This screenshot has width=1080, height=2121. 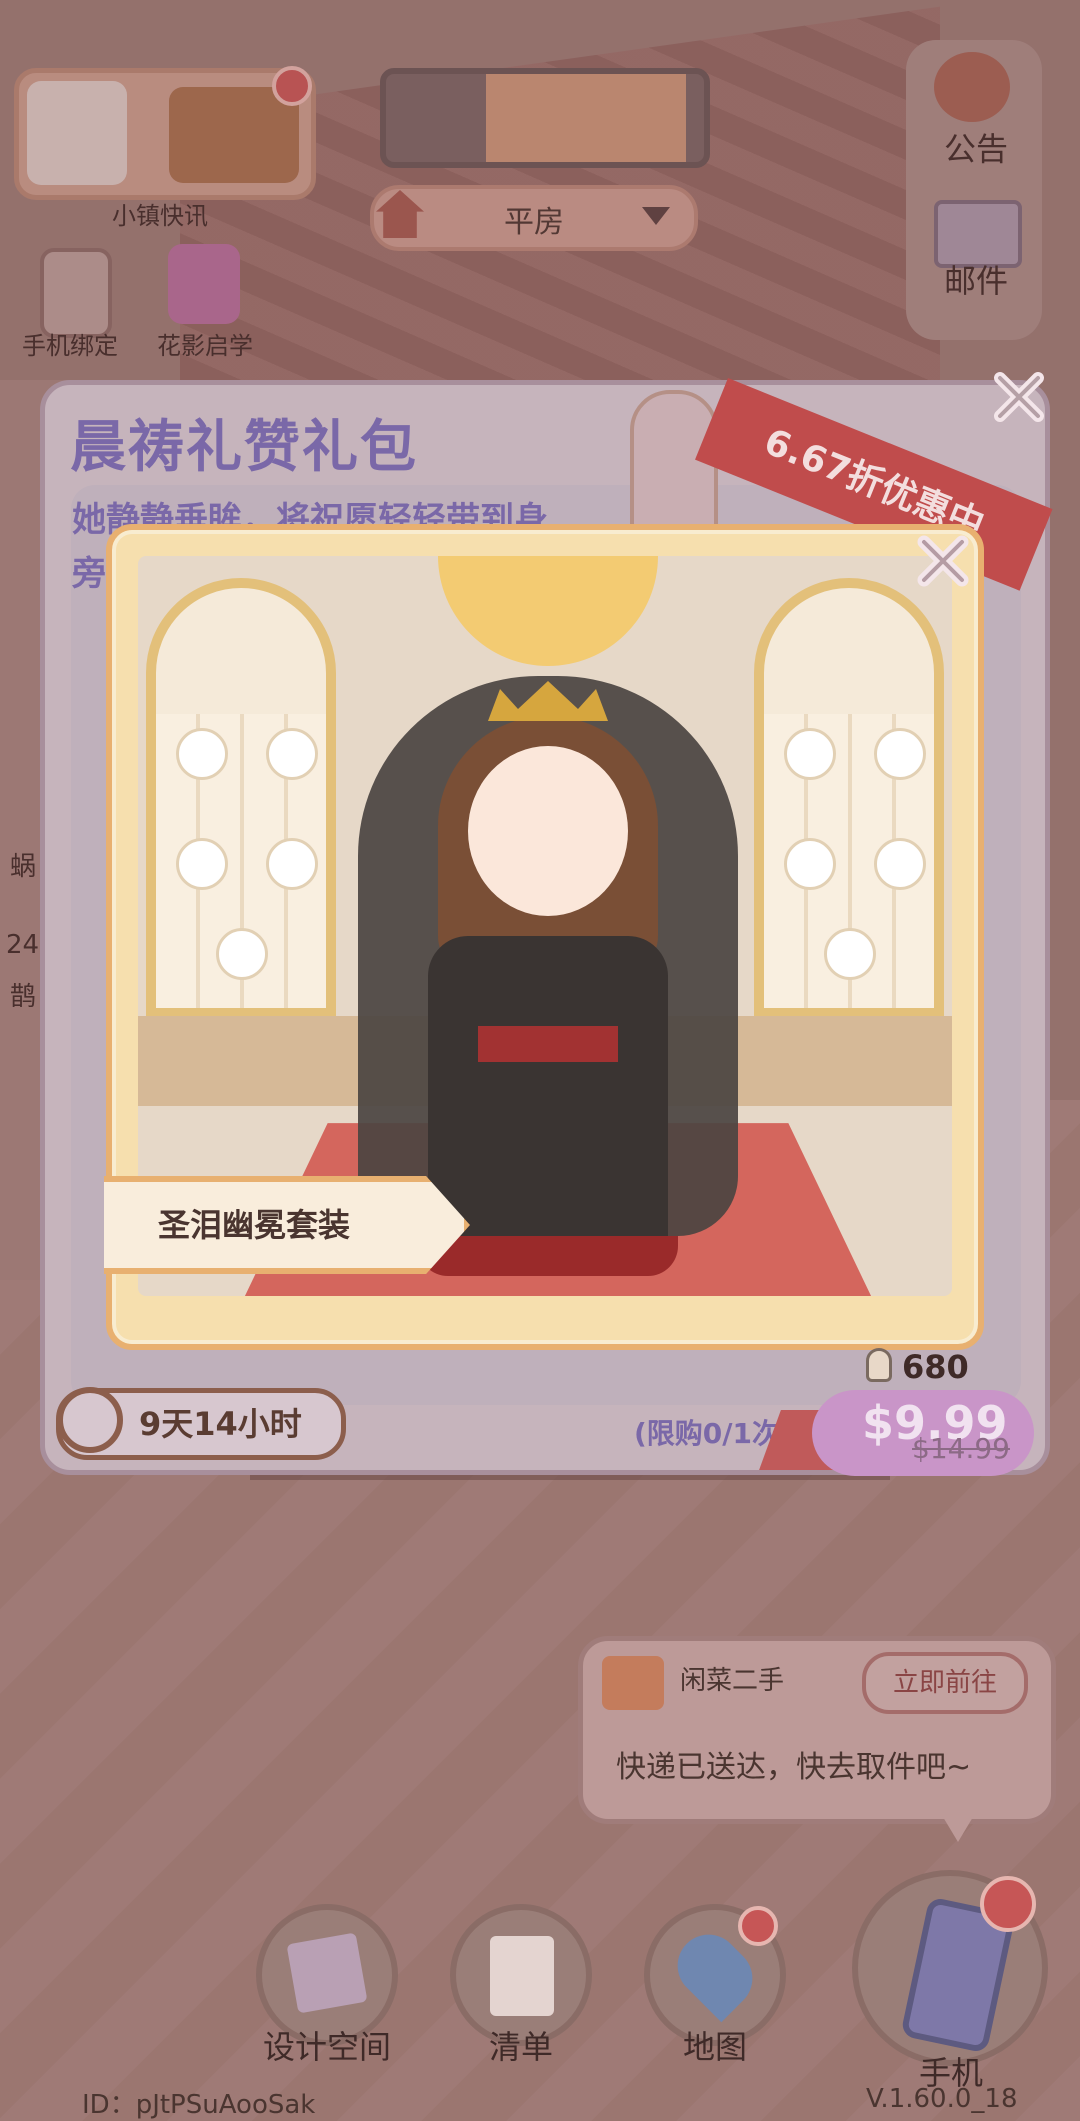 I want to click on countdown-timer: 9天14小时, so click(x=201, y=1423).